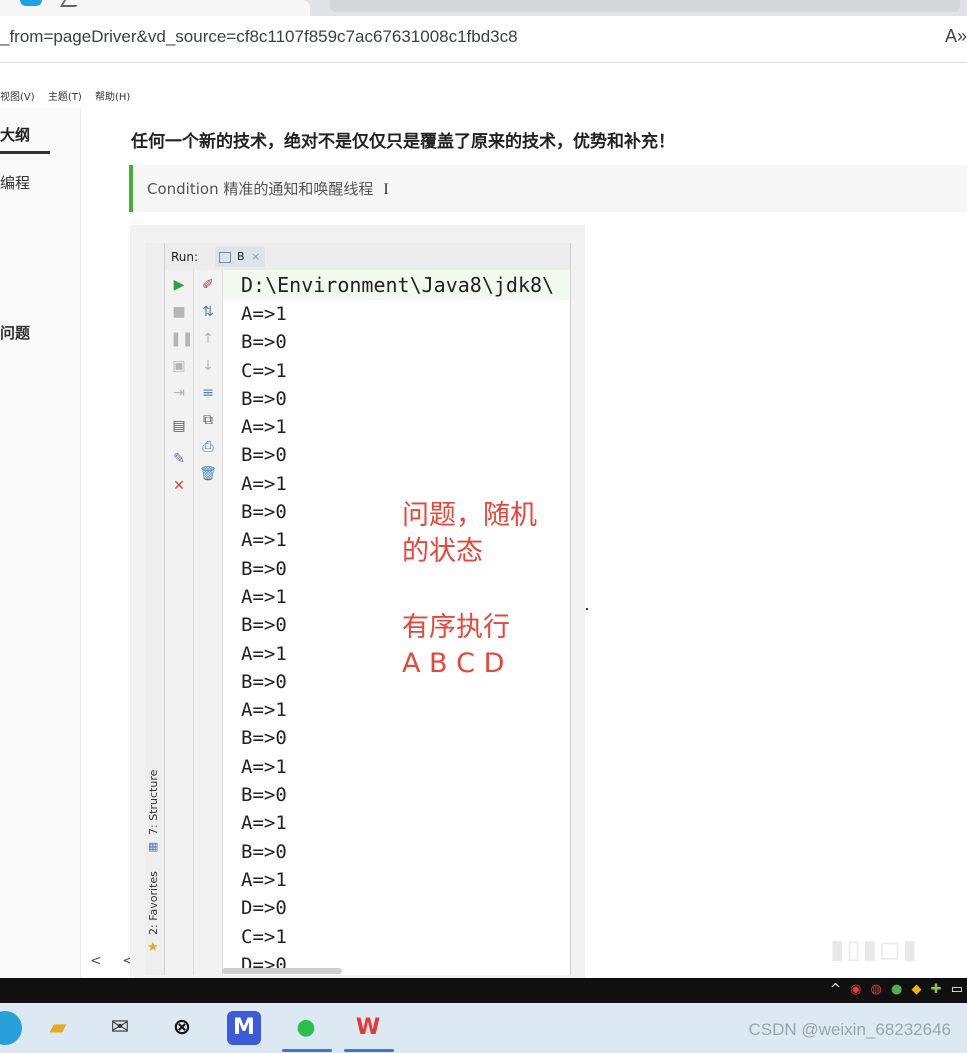  What do you see at coordinates (876, 989) in the screenshot?
I see `tray-weibo-icon: ◍` at bounding box center [876, 989].